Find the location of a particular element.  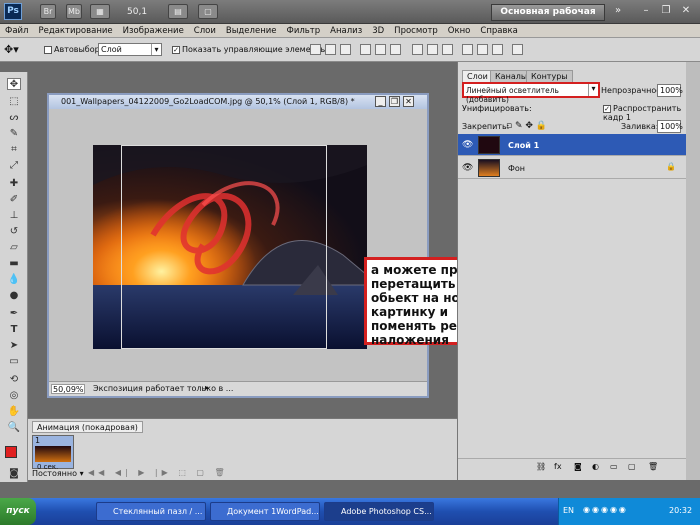

quick-mask-icon: ◙ is located at coordinates (14, 474).